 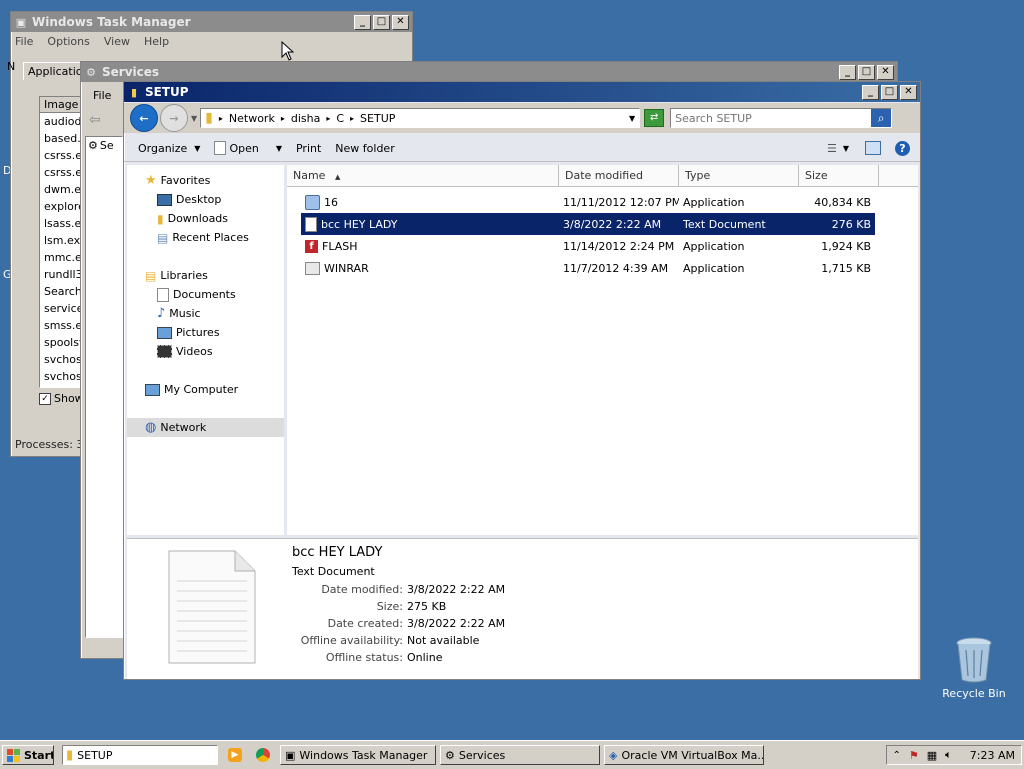 What do you see at coordinates (263, 755) in the screenshot?
I see `chrome-icon` at bounding box center [263, 755].